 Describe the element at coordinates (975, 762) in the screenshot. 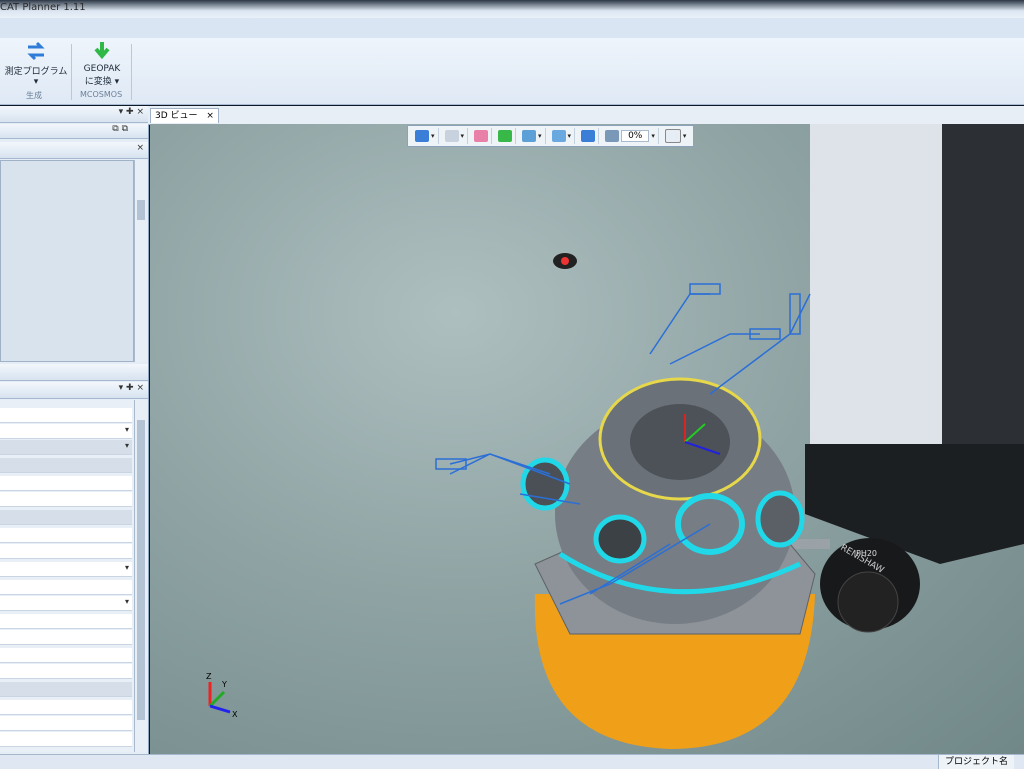

I see `project-name-label: プロジェクト名` at that location.